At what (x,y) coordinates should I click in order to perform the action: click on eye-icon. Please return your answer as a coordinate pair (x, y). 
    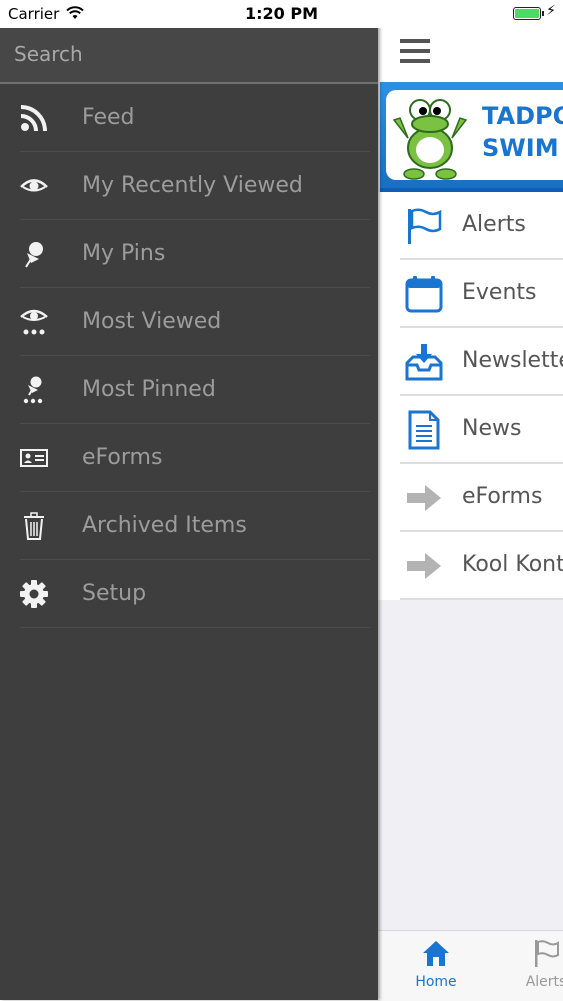
    Looking at the image, I should click on (34, 186).